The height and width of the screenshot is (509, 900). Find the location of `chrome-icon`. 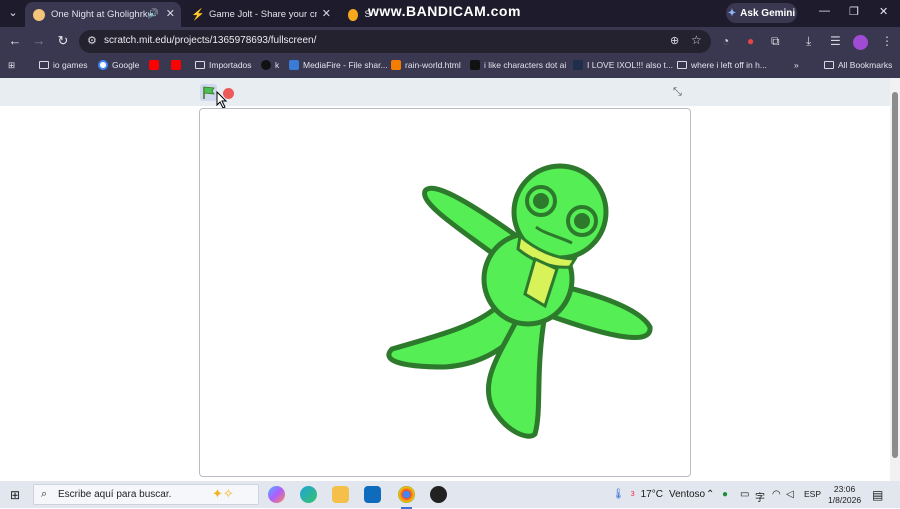

chrome-icon is located at coordinates (406, 497).